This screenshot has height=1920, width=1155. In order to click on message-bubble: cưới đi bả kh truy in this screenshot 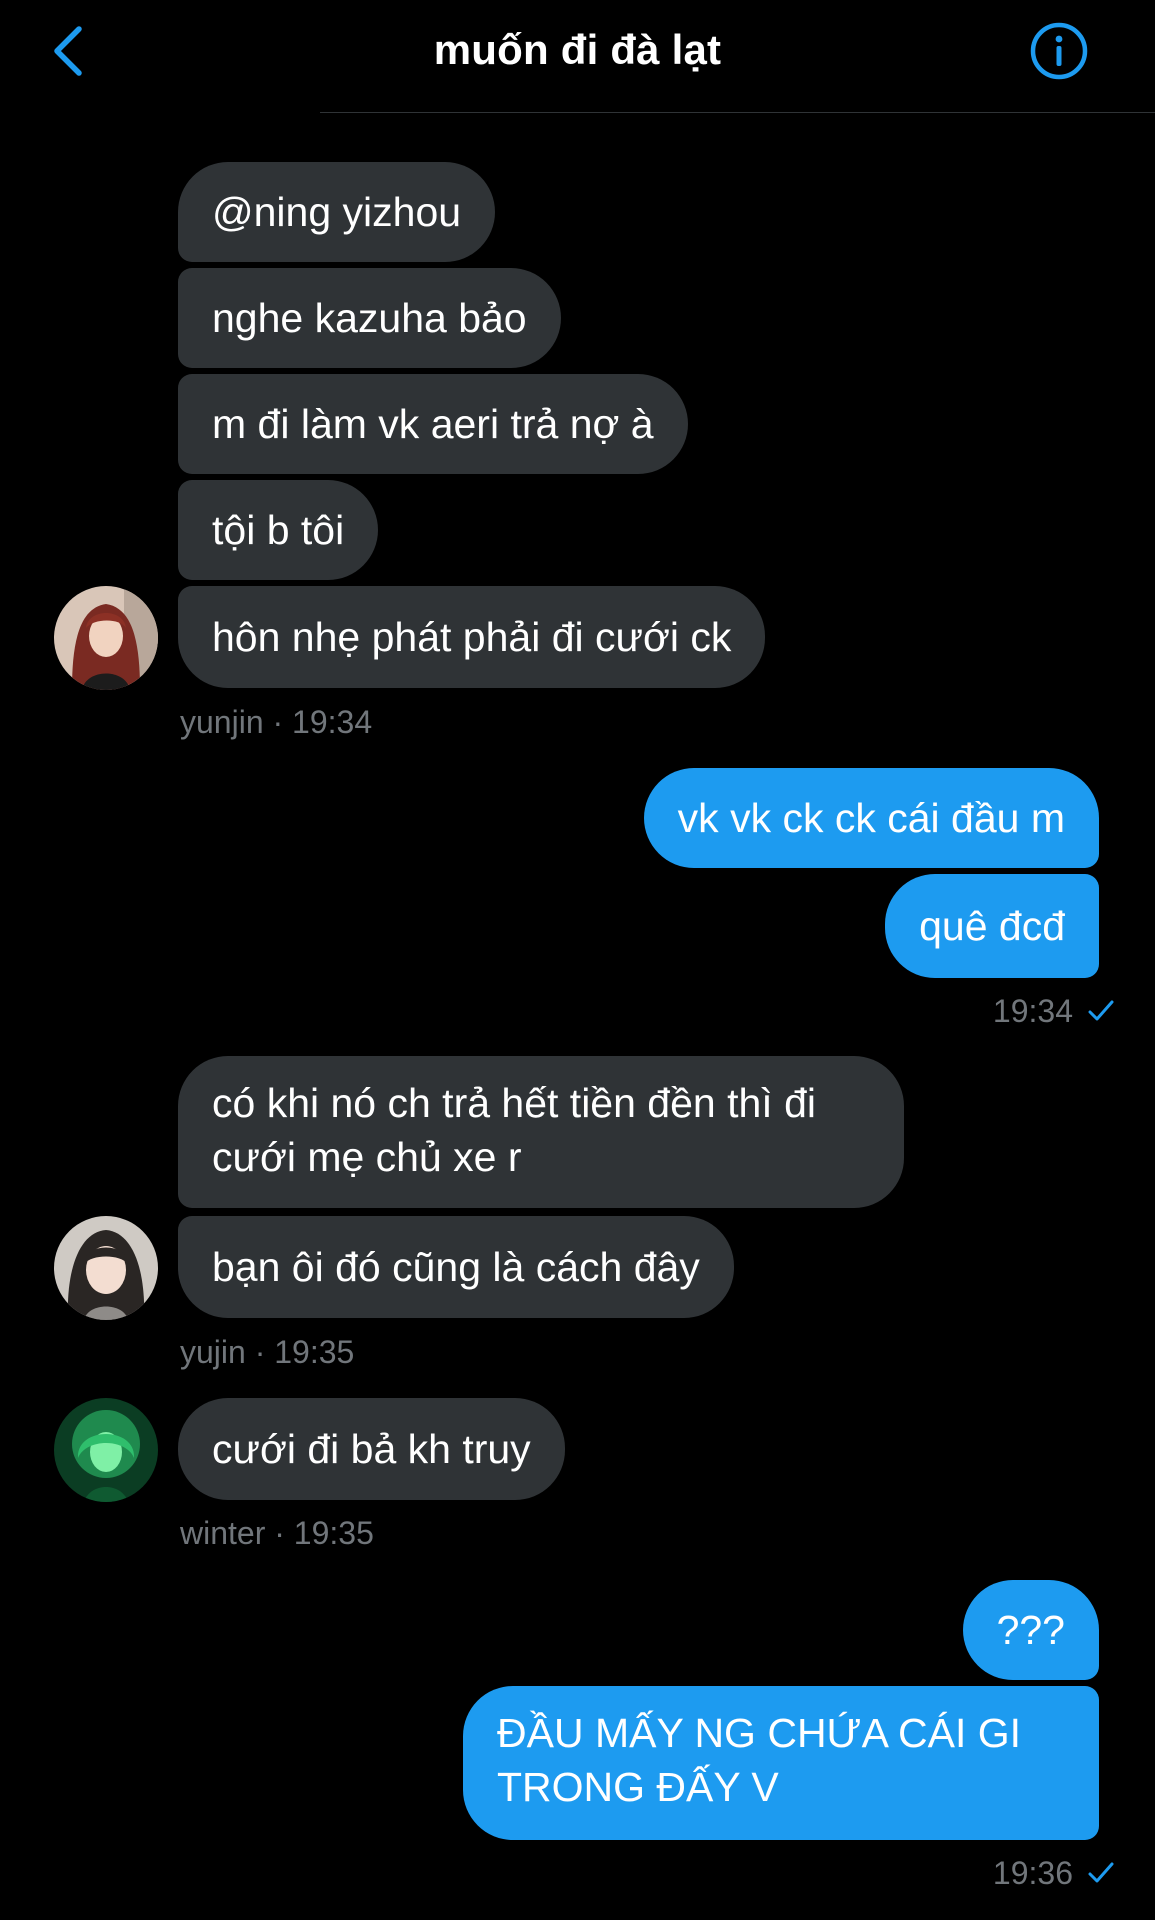, I will do `click(371, 1449)`.